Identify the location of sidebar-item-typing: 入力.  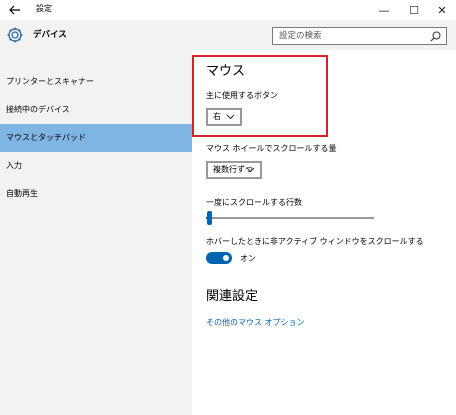
(96, 166).